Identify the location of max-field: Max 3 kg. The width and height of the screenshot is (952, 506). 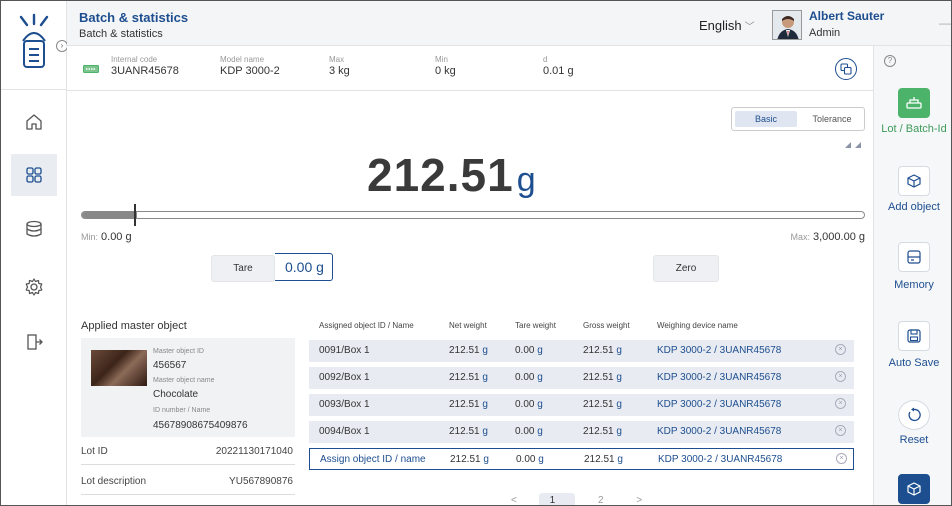
(339, 66).